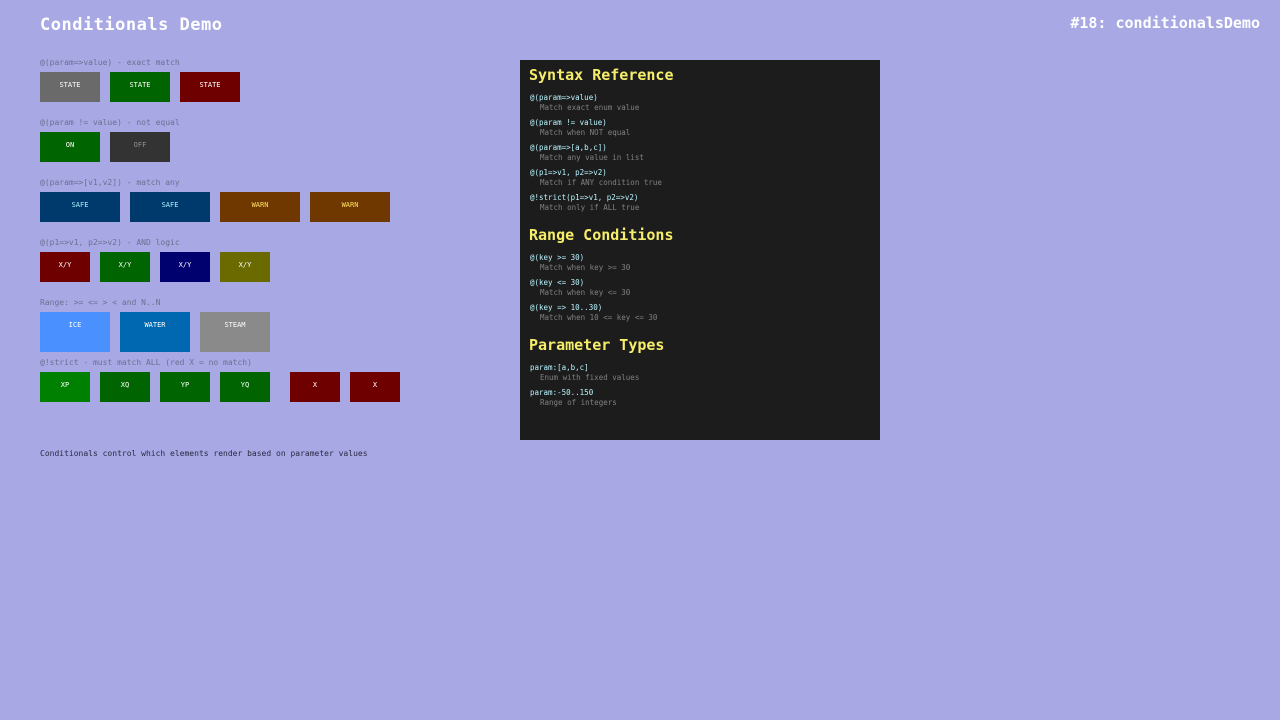 Image resolution: width=1280 pixels, height=720 pixels. I want to click on param-heading: Parameter Types, so click(597, 345).